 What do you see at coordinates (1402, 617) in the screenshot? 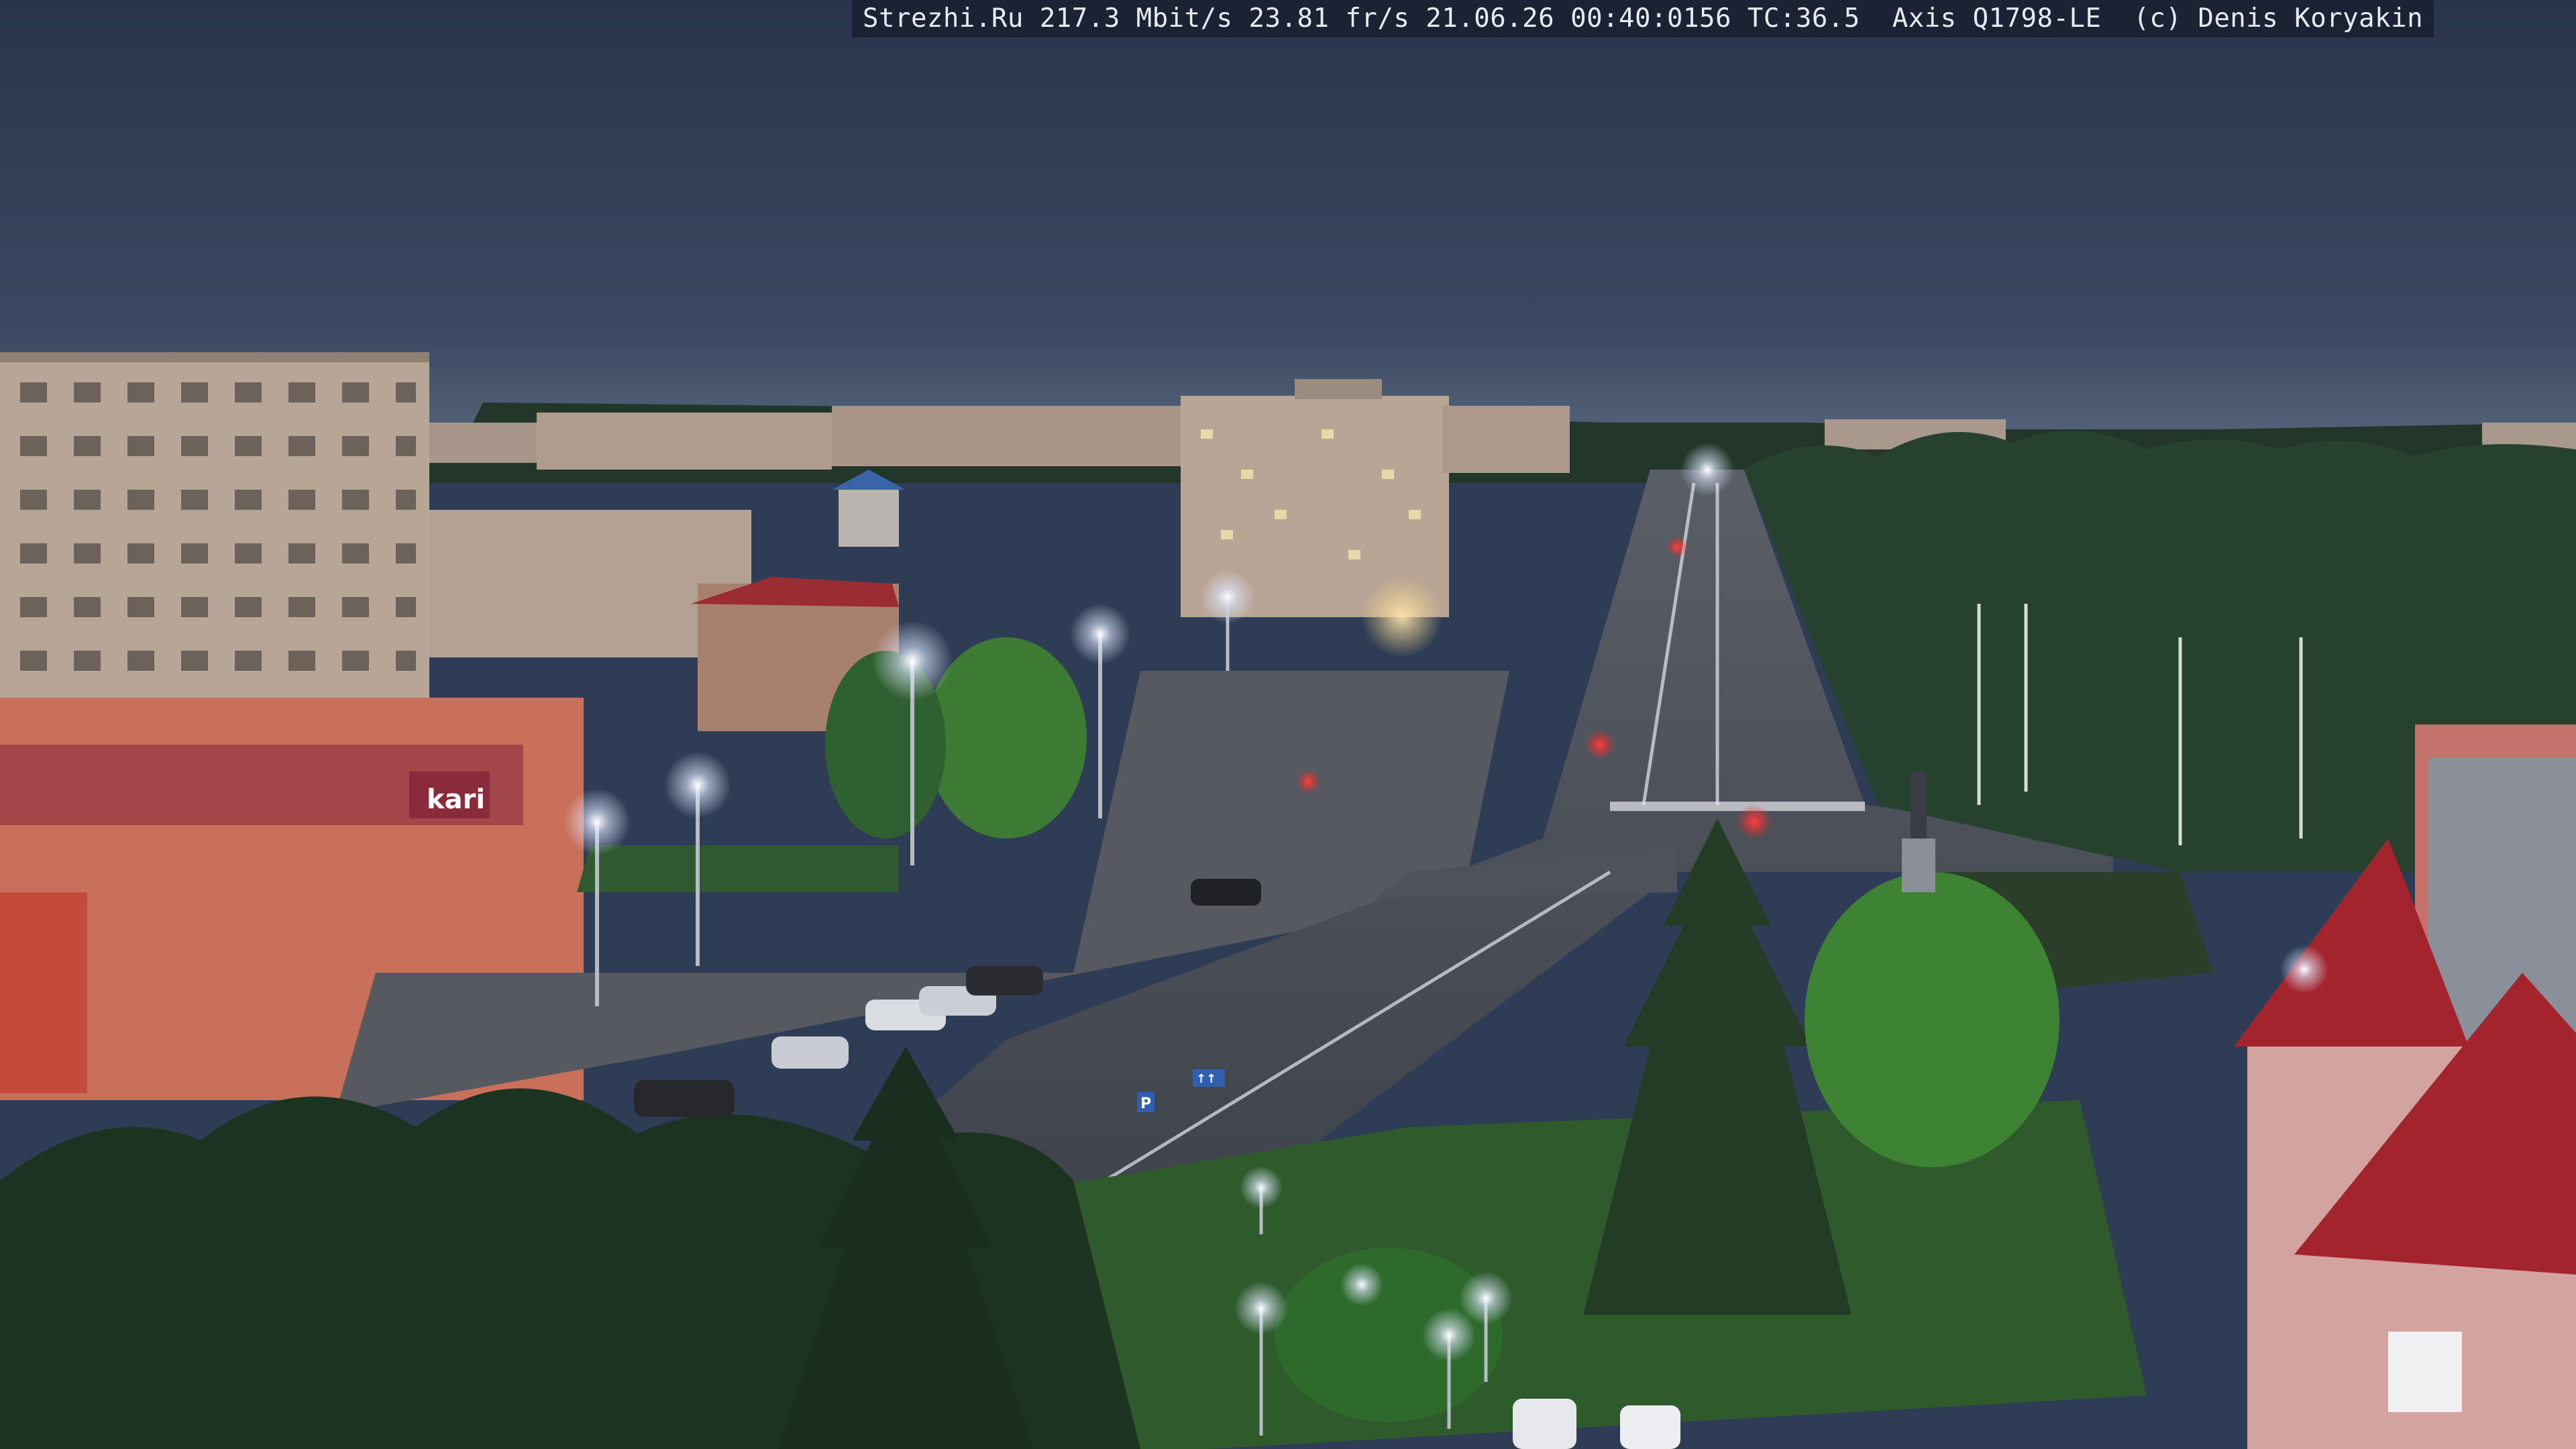
I see `building-light` at bounding box center [1402, 617].